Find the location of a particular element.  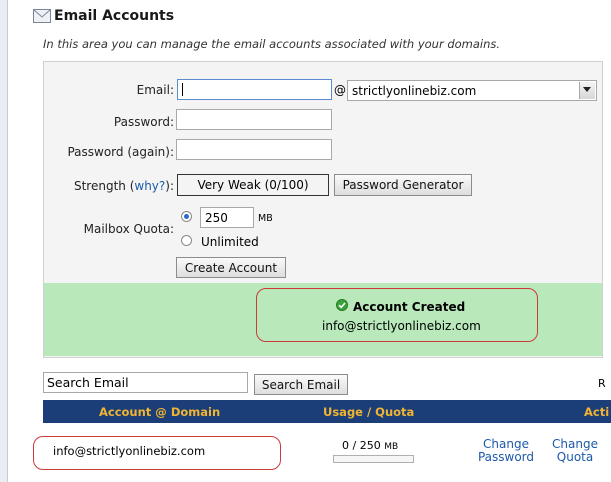

quota-unit: MB is located at coordinates (265, 218).